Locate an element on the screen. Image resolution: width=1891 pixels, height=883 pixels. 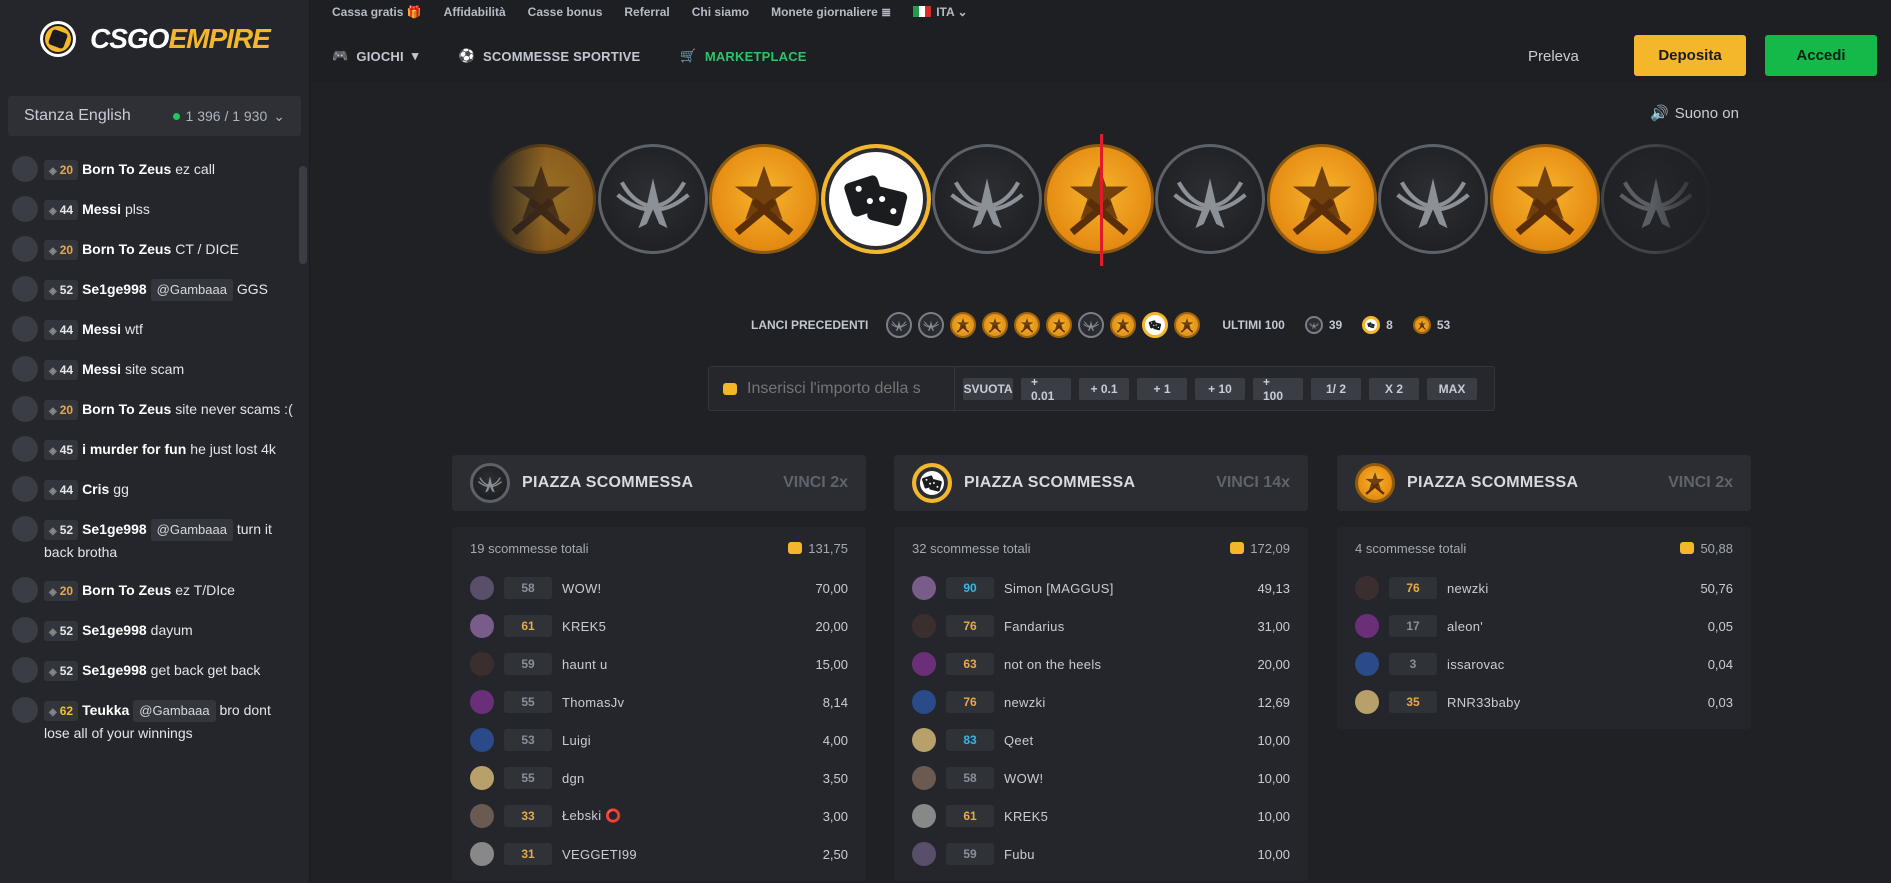
top-link-about: Chi siamo is located at coordinates (720, 12).